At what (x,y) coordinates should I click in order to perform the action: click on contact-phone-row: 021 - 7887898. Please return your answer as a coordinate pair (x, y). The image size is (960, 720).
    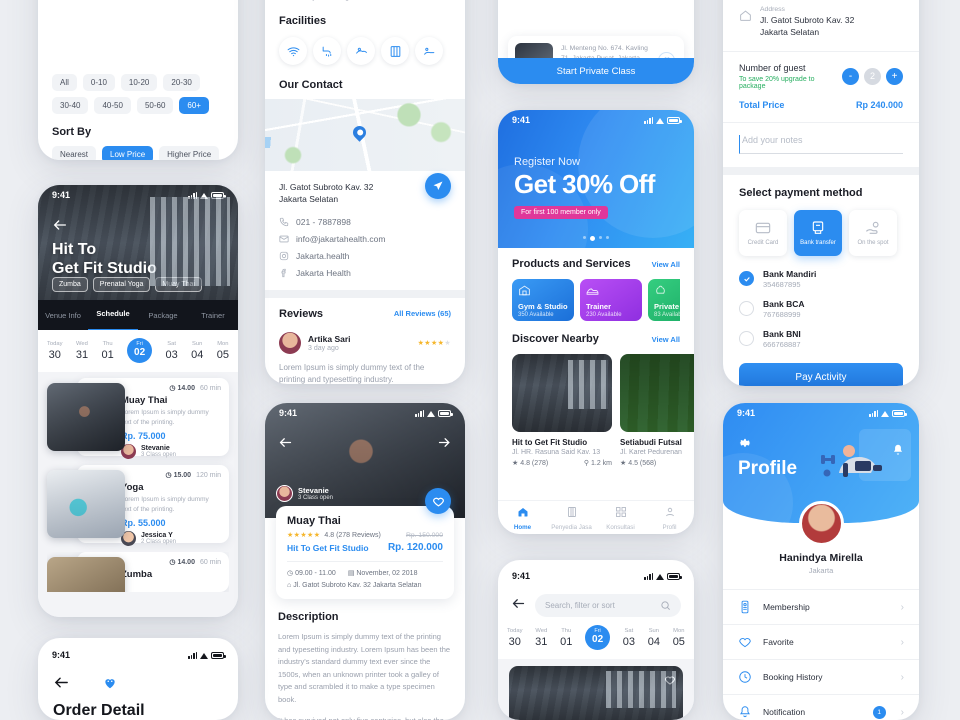
    Looking at the image, I should click on (365, 222).